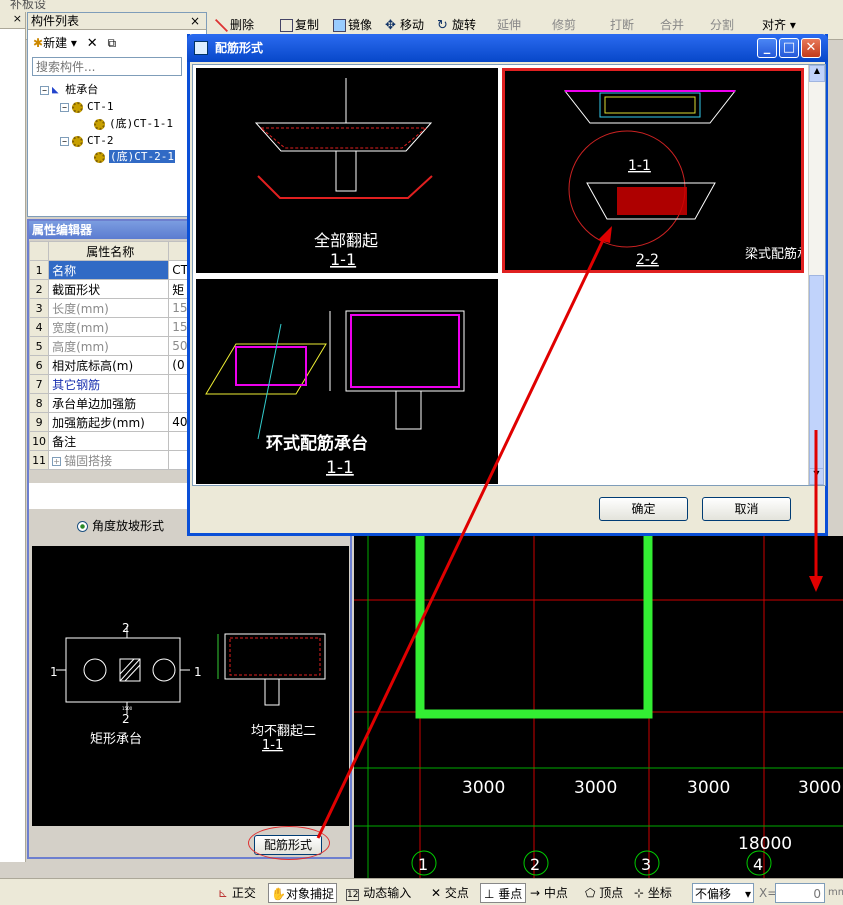 Image resolution: width=843 pixels, height=905 pixels. What do you see at coordinates (404, 25) in the screenshot?
I see `move-button: ✥ 移动` at bounding box center [404, 25].